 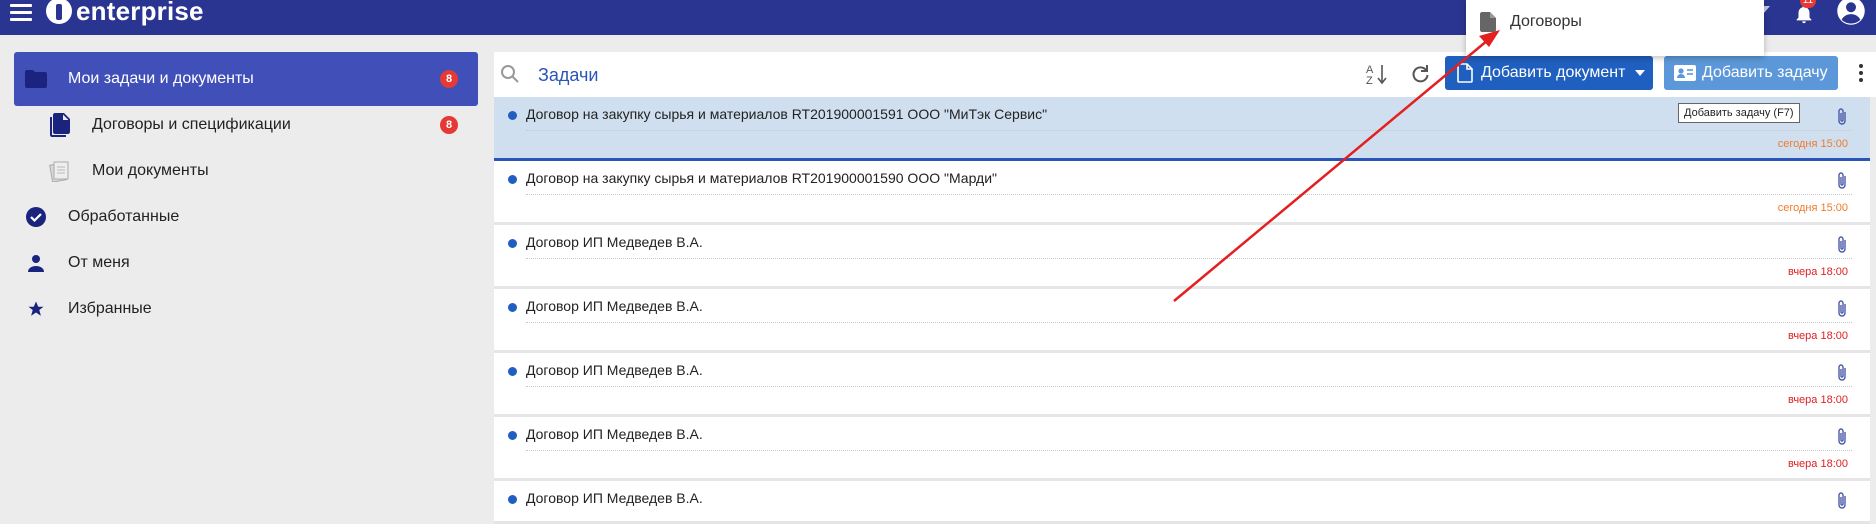 What do you see at coordinates (1185, 74) in the screenshot?
I see `task-toolbar: A Z Добавить документ Добавить задачу` at bounding box center [1185, 74].